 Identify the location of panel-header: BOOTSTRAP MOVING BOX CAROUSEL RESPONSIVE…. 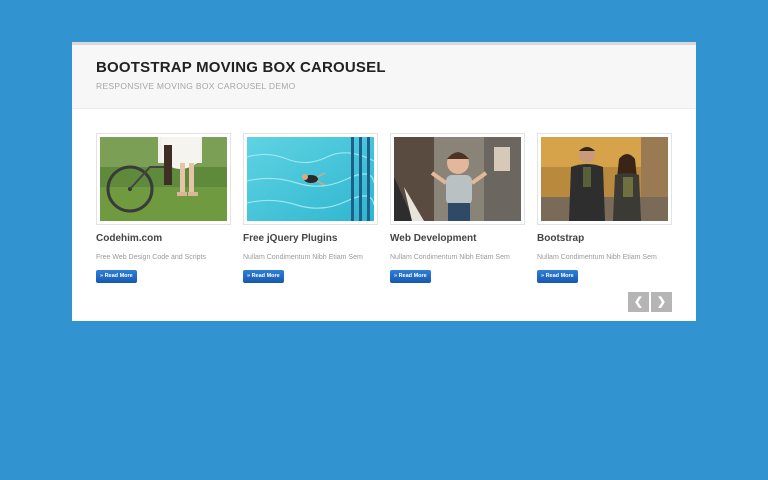
(384, 77).